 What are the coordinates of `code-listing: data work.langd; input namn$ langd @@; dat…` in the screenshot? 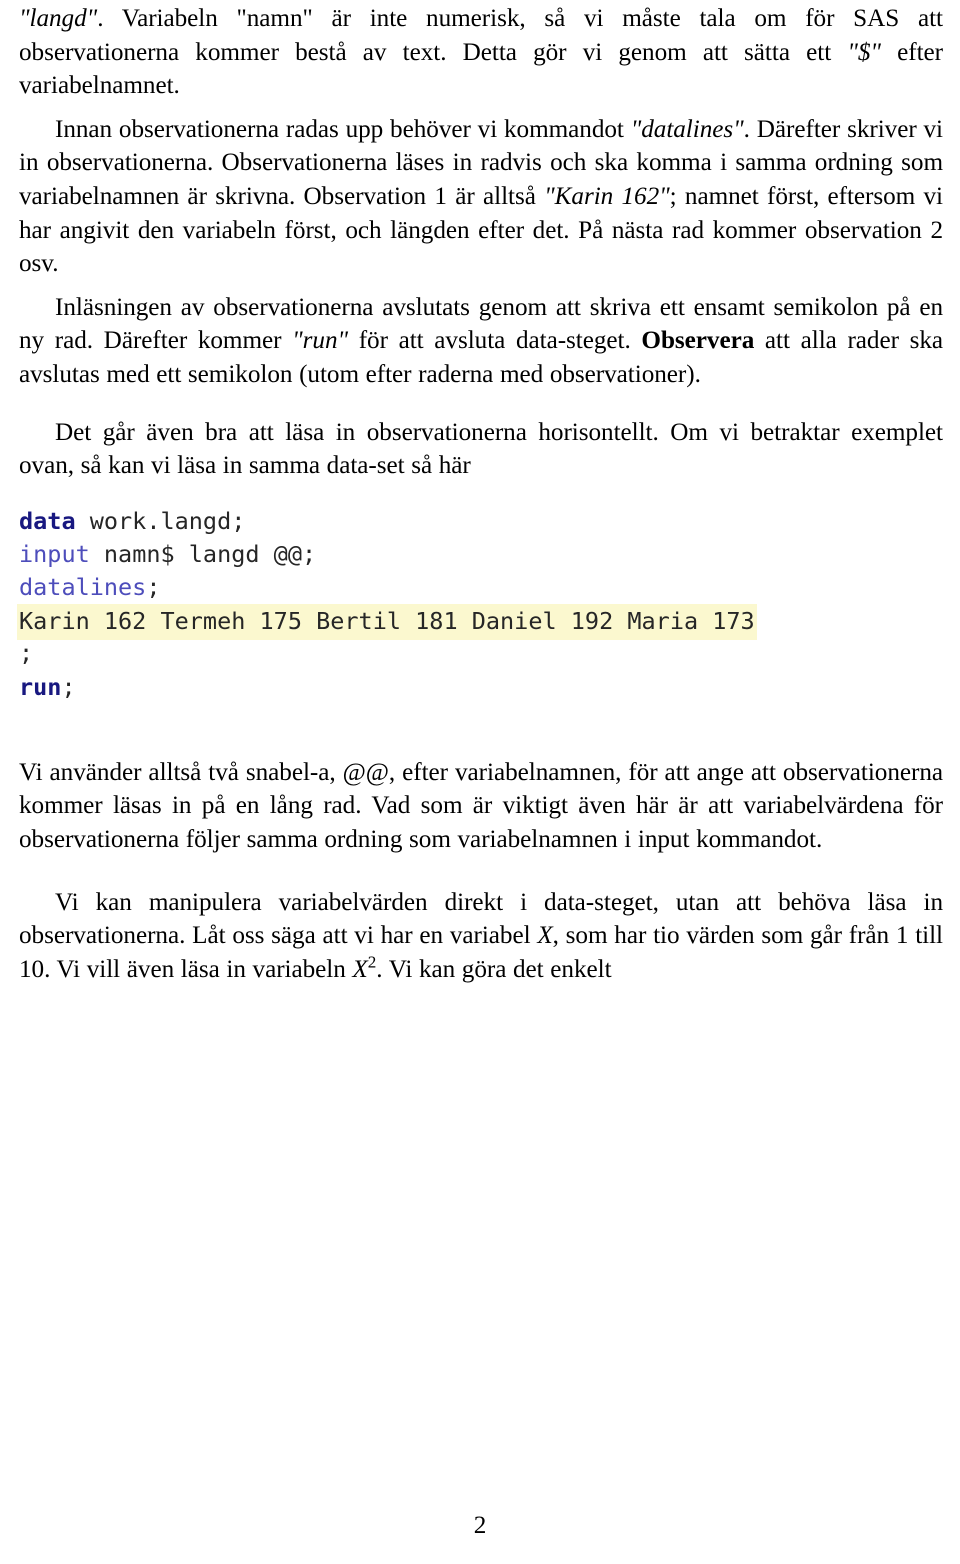 It's located at (480, 604).